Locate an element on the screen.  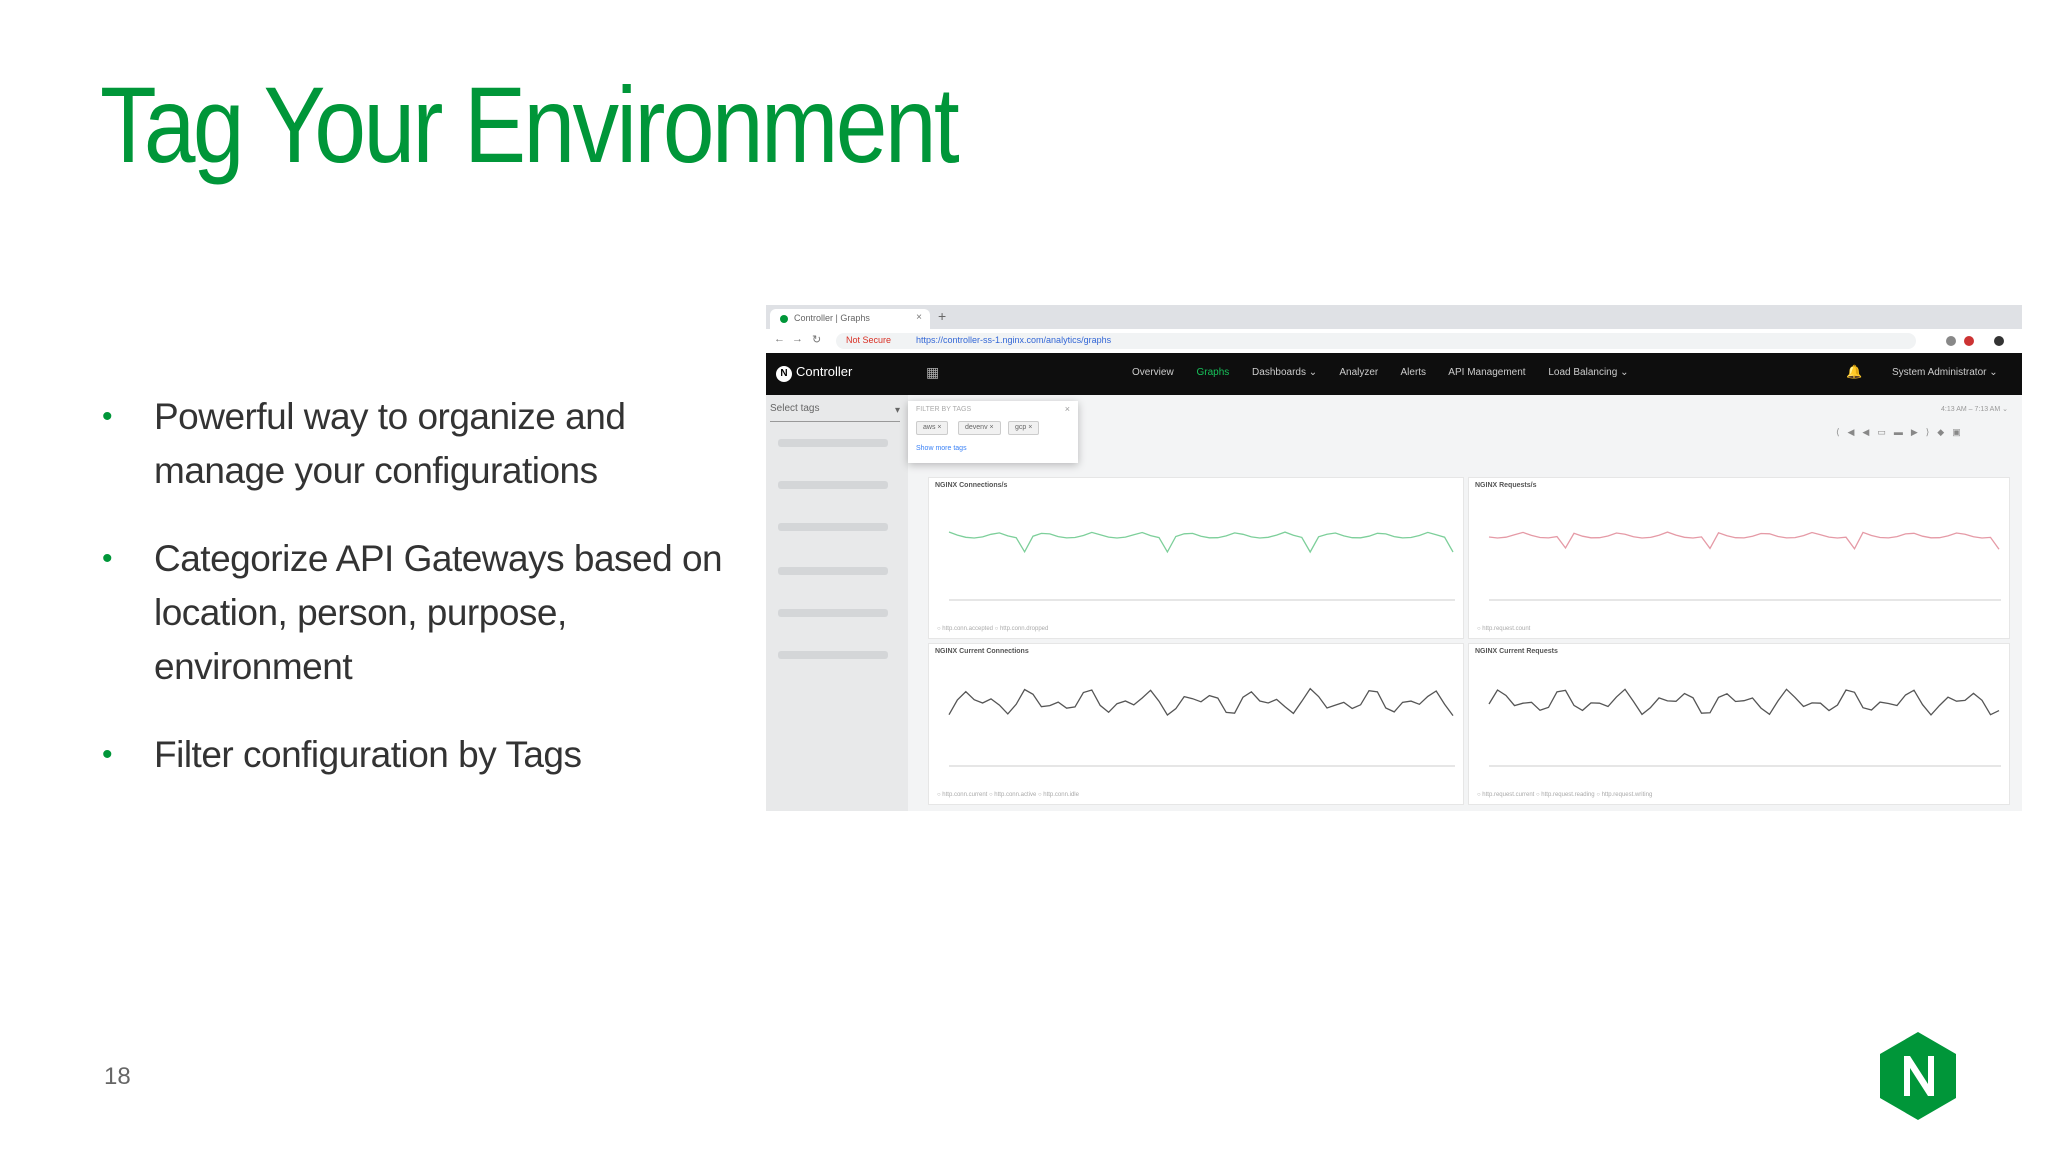
profile-icon is located at coordinates (1999, 341).